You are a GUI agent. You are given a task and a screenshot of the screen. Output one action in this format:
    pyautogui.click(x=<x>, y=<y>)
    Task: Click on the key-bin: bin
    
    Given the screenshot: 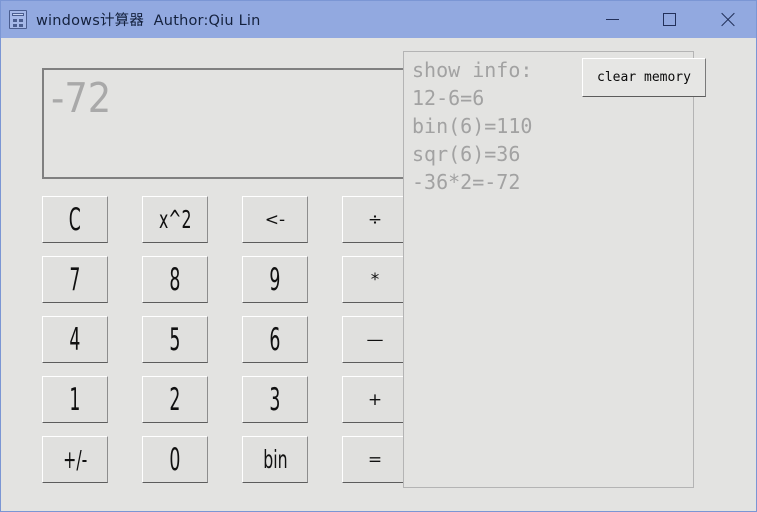 What is the action you would take?
    pyautogui.click(x=275, y=459)
    